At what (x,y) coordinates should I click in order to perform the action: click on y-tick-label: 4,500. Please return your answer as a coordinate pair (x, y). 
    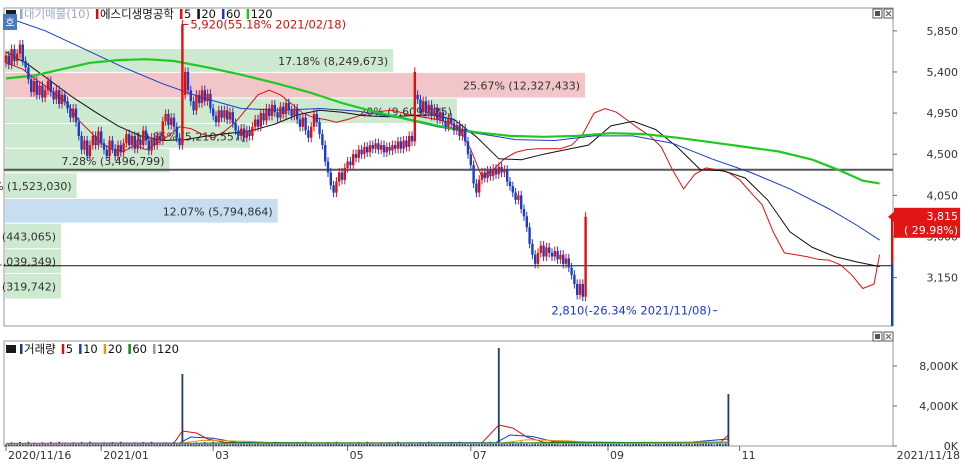
    Looking at the image, I should click on (943, 154).